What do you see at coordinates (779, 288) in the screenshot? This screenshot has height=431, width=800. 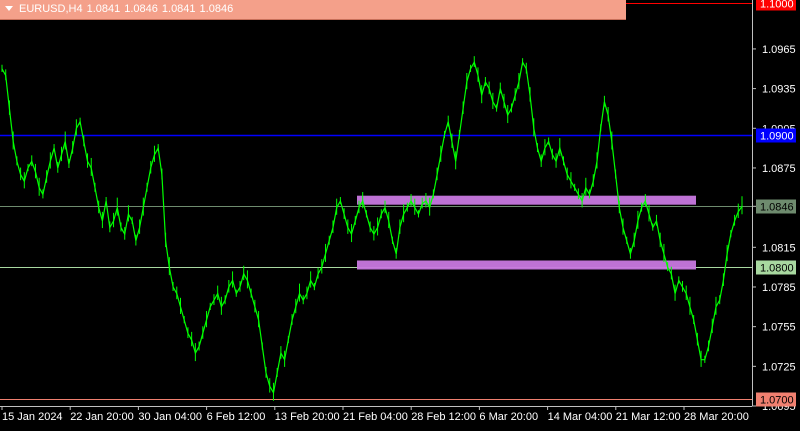 I see `price-tick-label: 1.0785` at bounding box center [779, 288].